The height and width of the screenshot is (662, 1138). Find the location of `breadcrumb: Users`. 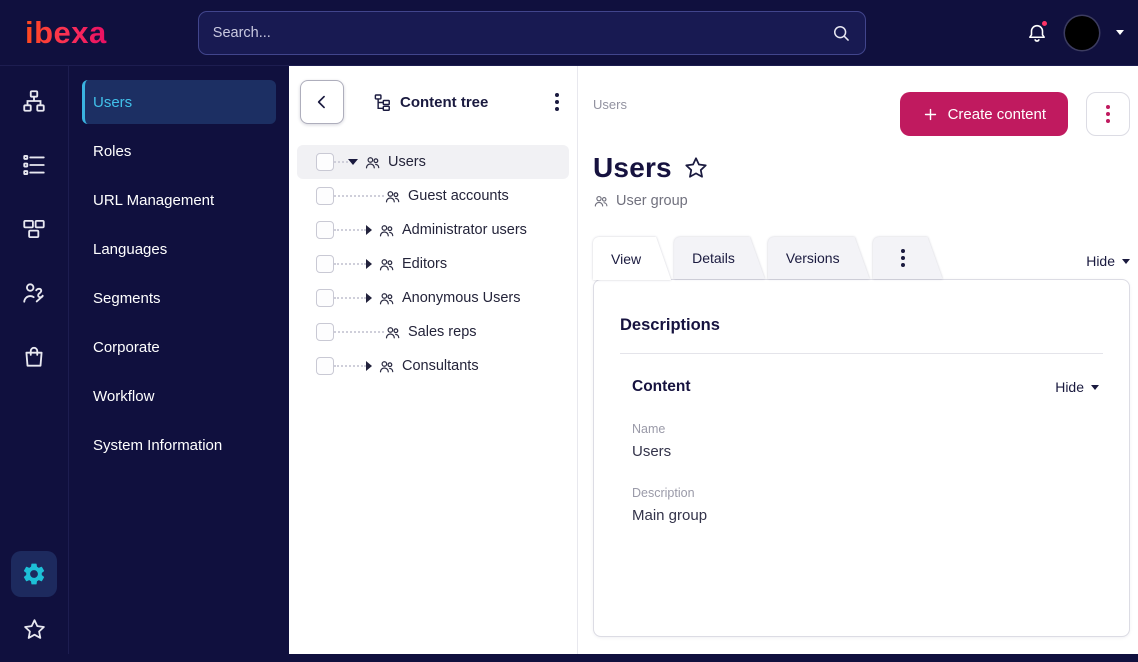

breadcrumb: Users is located at coordinates (610, 104).